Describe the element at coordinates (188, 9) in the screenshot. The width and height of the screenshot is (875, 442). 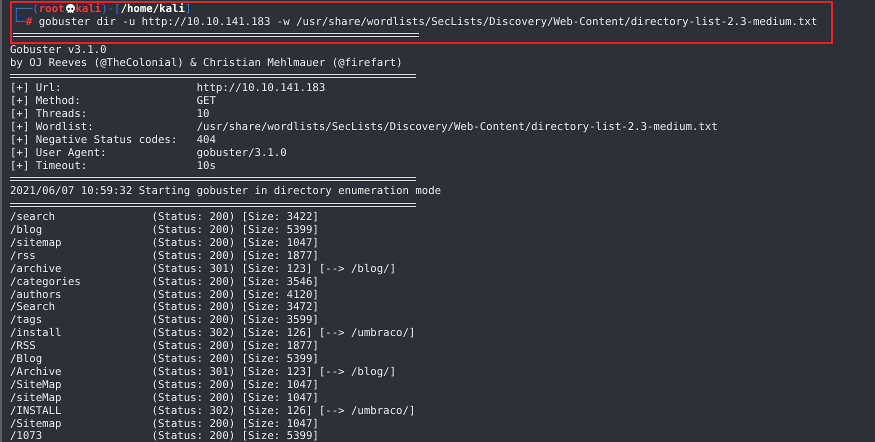
I see `prompt-frame: ]` at that location.